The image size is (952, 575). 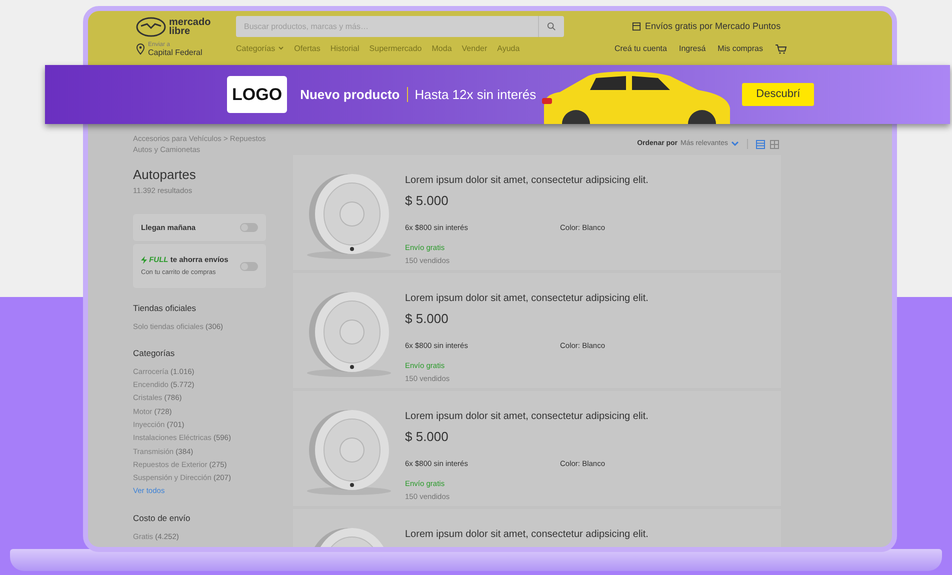 What do you see at coordinates (475, 95) in the screenshot?
I see `banner-subtitle: Hasta 12x sin interés` at bounding box center [475, 95].